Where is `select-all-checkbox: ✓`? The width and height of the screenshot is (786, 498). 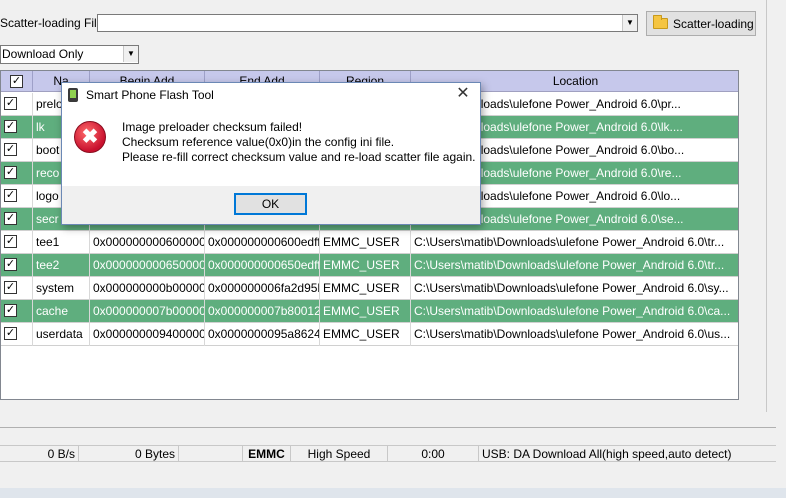
select-all-checkbox: ✓ is located at coordinates (16, 81).